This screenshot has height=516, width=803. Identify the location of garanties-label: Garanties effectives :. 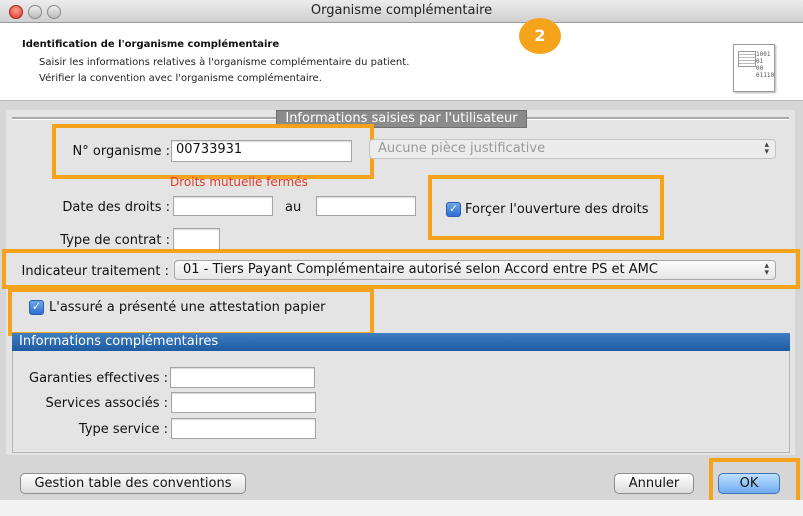
(98, 378).